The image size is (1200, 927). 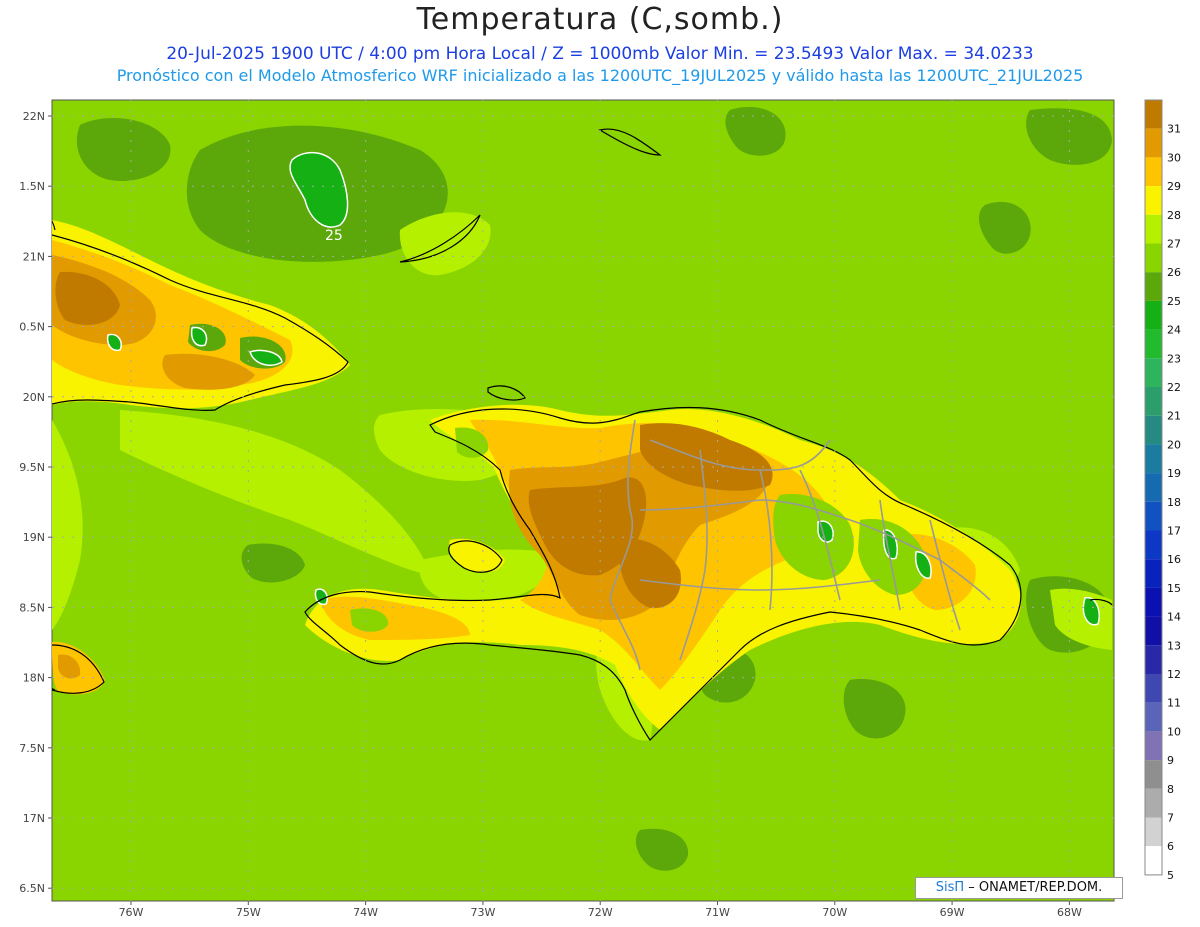 I want to click on colorbar-label: 29, so click(x=1174, y=186).